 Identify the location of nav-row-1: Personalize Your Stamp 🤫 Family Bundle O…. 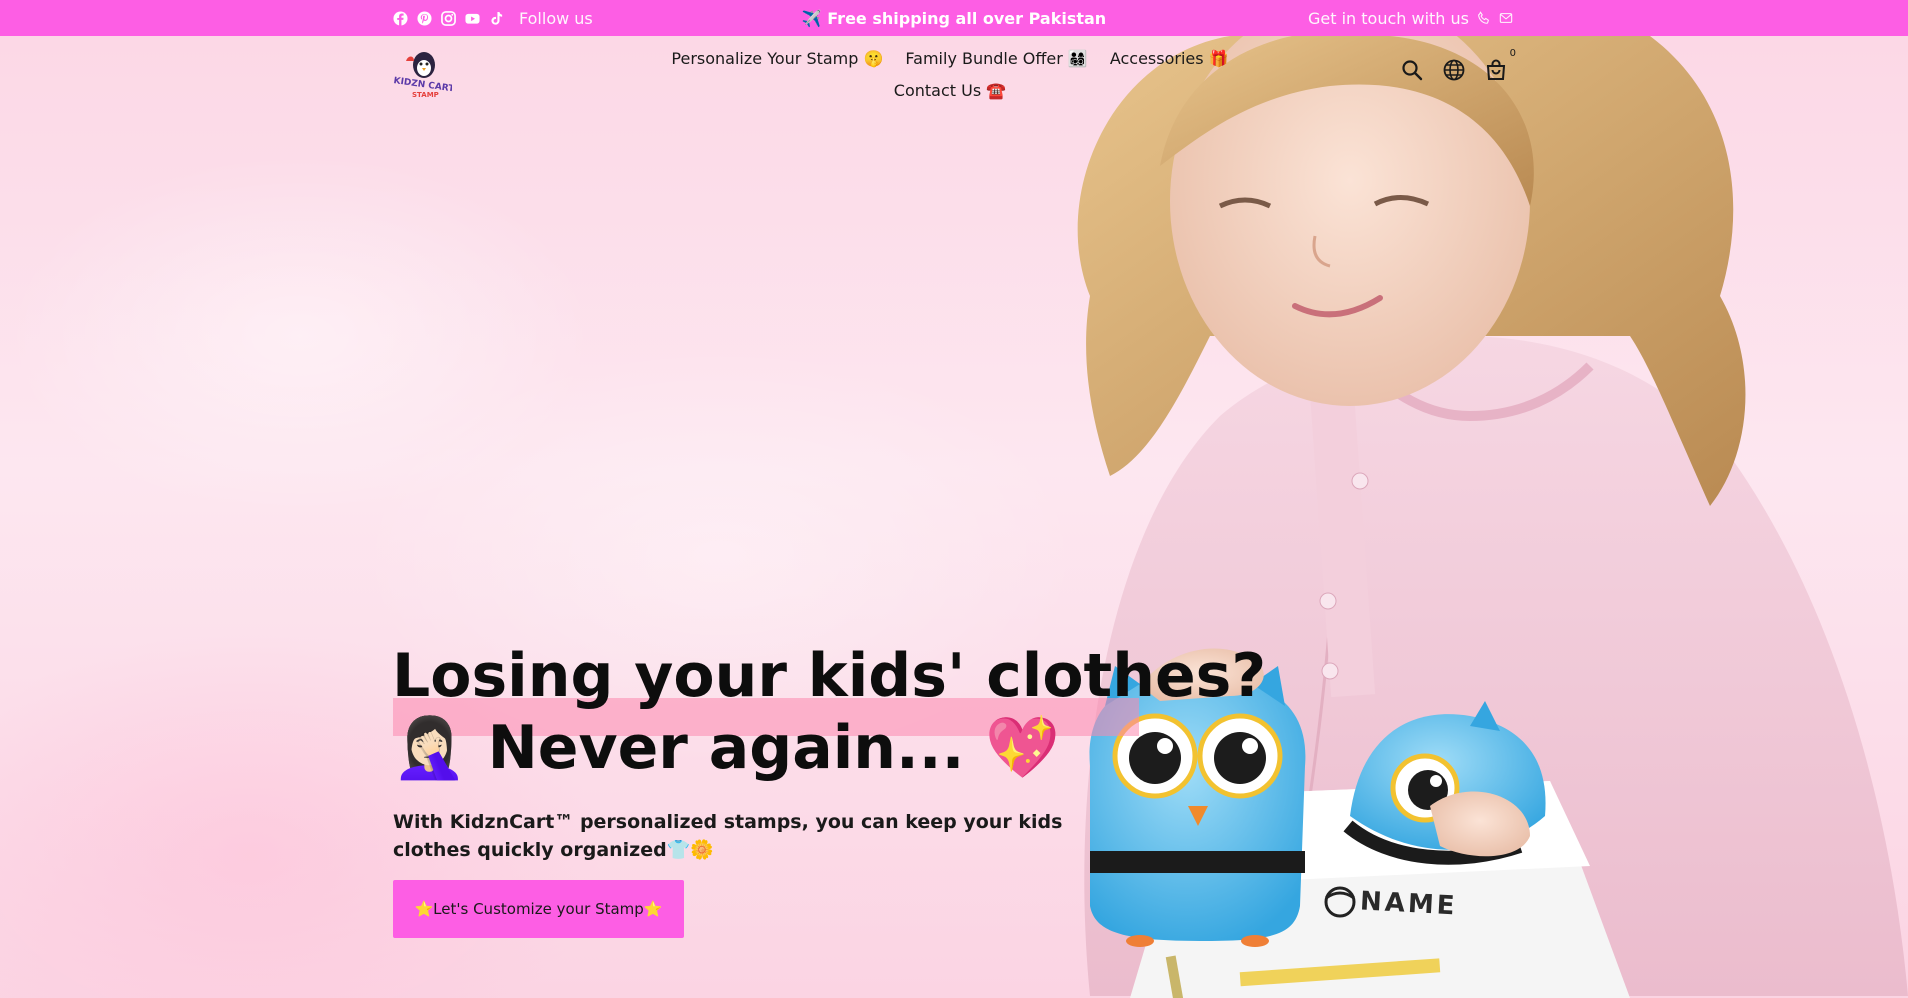
(949, 58).